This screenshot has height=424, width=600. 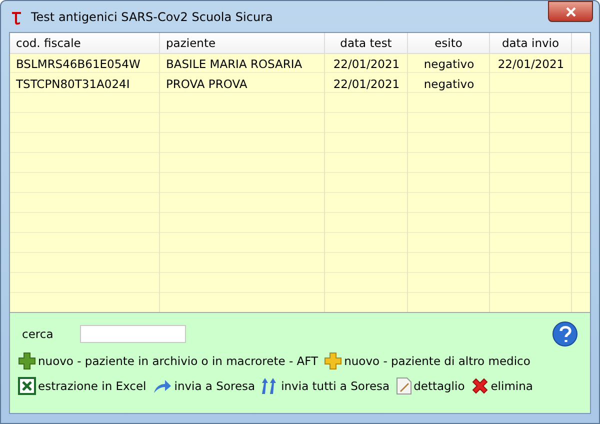 I want to click on spreadsheet-icon, so click(x=27, y=386).